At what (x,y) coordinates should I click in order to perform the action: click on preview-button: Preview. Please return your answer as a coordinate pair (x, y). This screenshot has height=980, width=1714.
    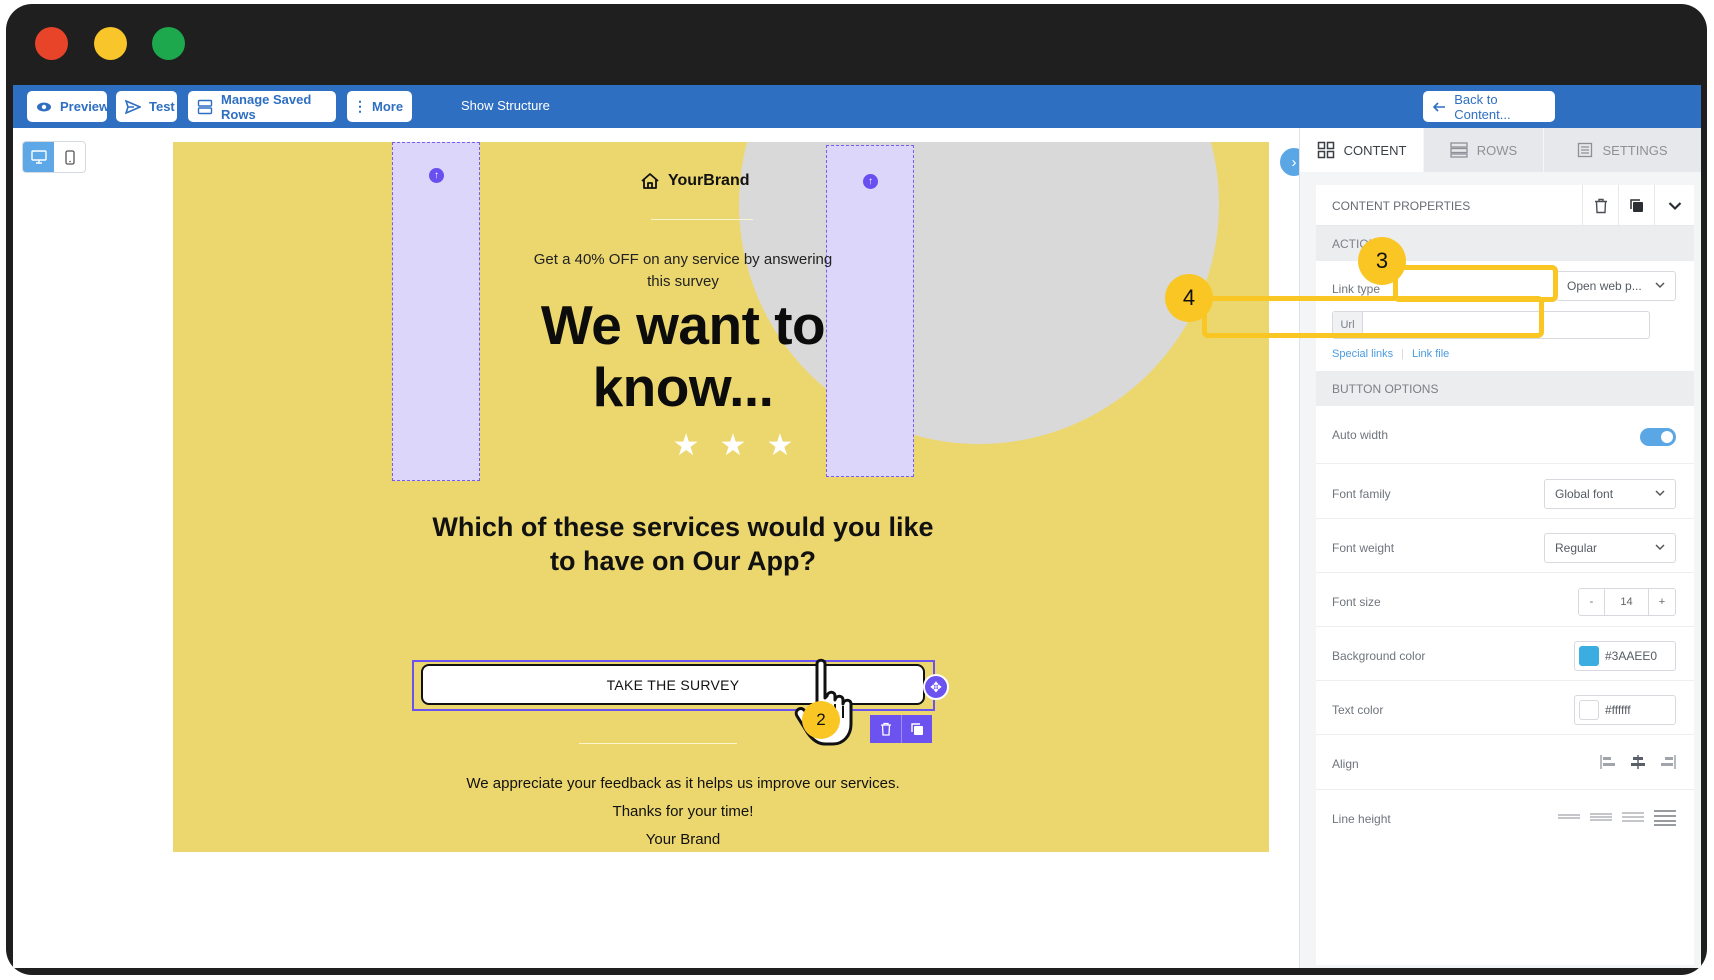
    Looking at the image, I should click on (68, 106).